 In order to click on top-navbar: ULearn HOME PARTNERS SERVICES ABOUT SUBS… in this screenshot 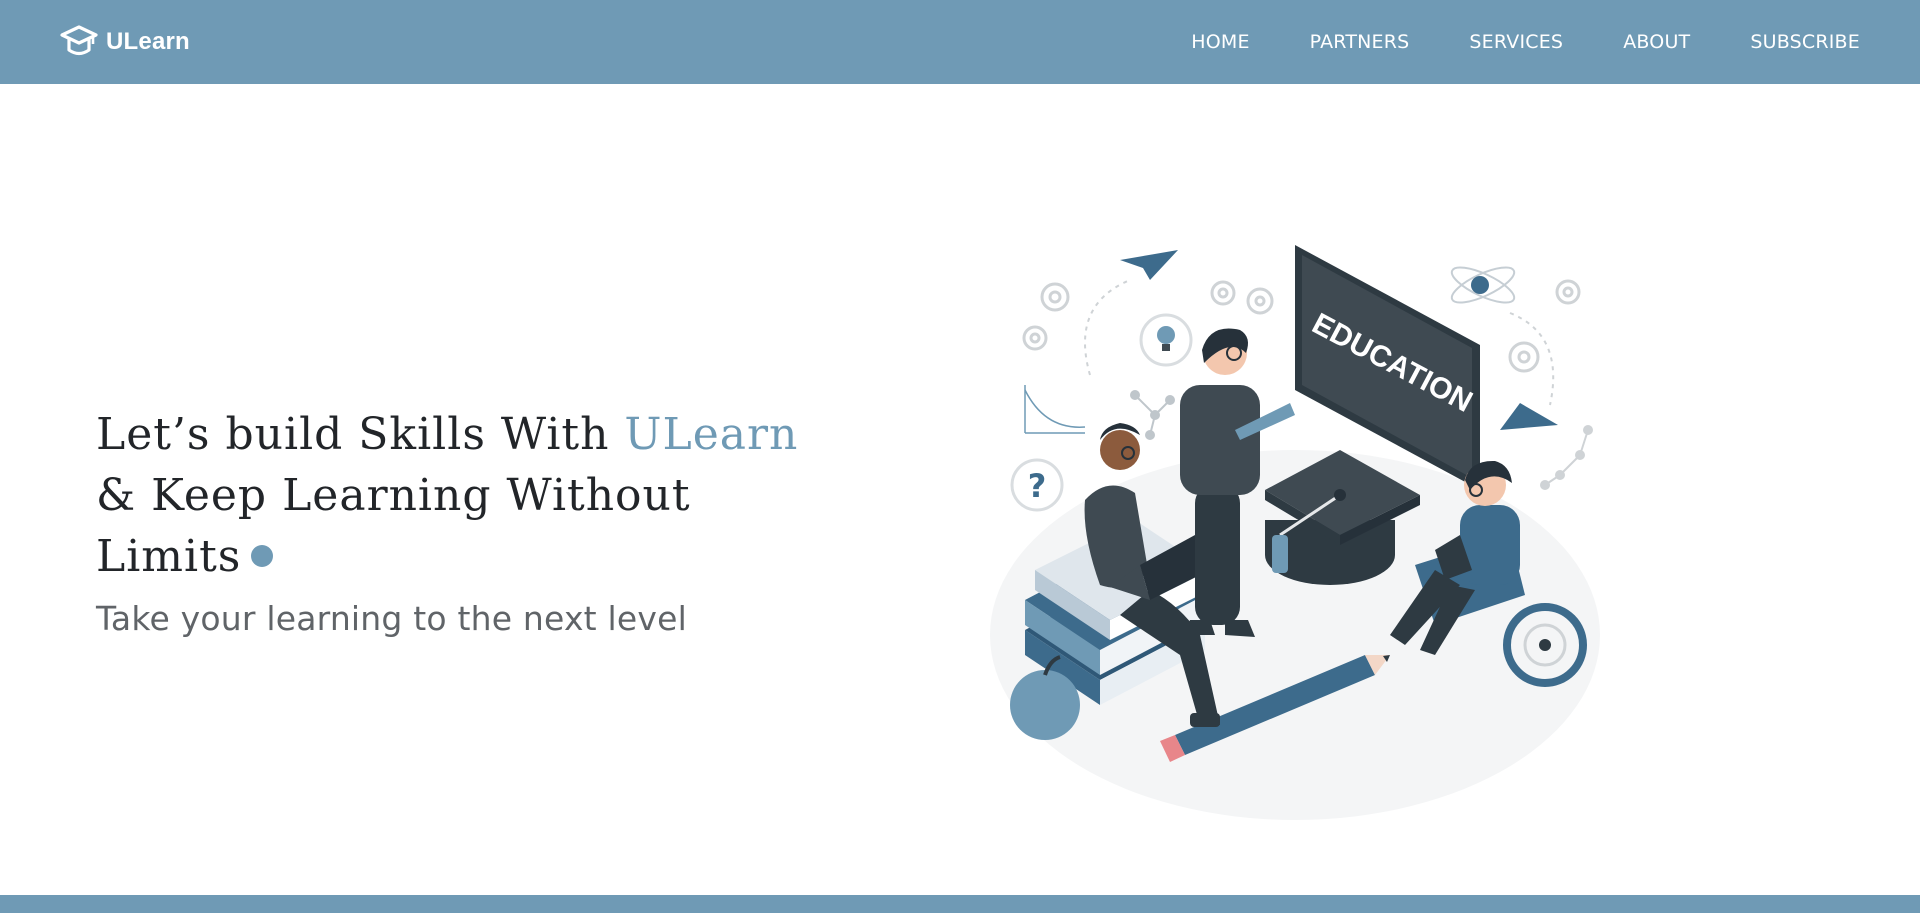, I will do `click(960, 42)`.